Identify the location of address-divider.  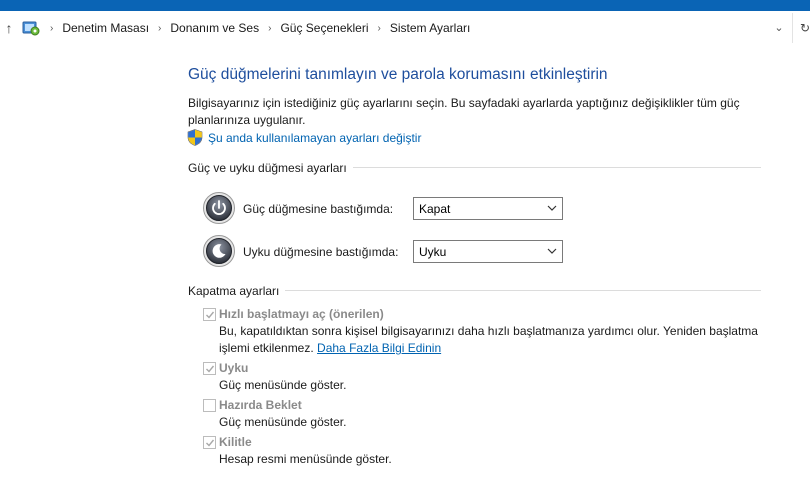
(792, 28).